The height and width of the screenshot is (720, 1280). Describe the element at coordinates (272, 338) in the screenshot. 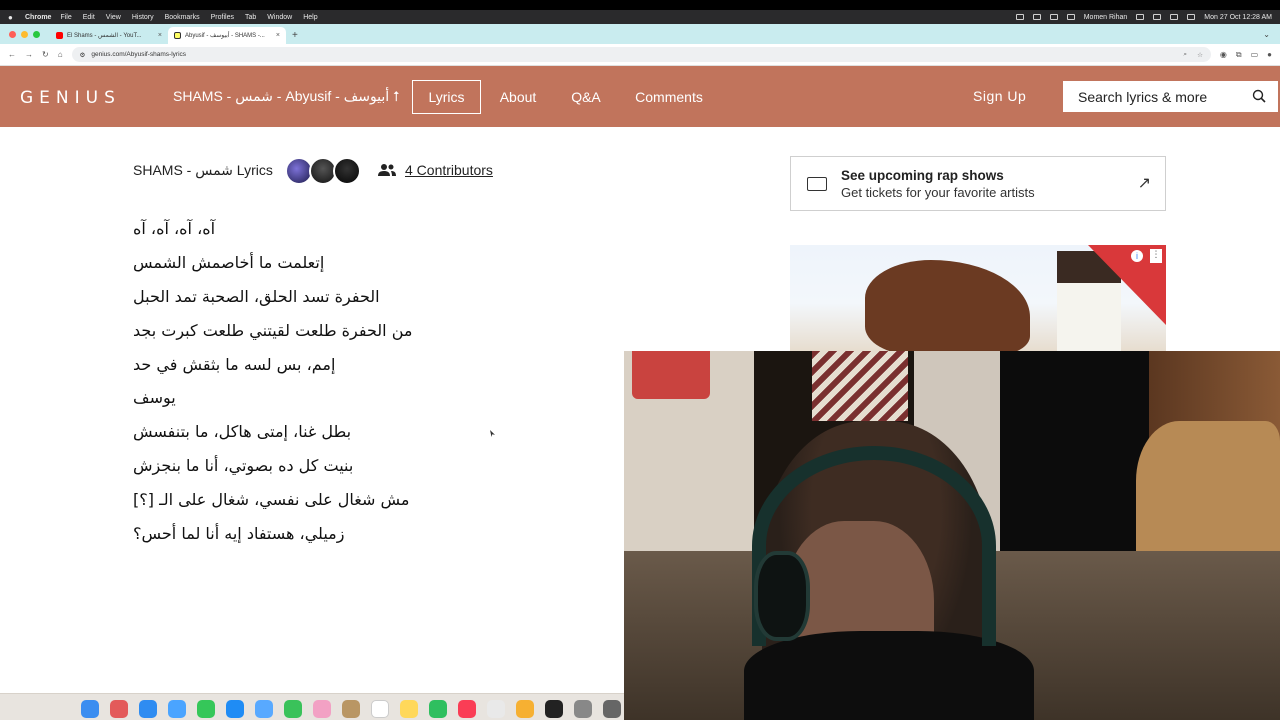

I see `lyric-line: من الحفرة طلعت لقيتني طلعت كبرت بجد` at that location.